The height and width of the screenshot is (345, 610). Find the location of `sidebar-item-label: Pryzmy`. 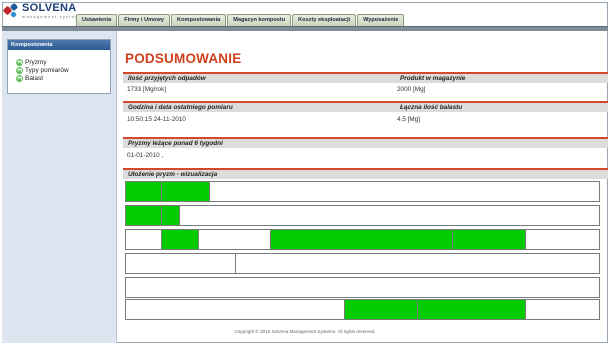

sidebar-item-label: Pryzmy is located at coordinates (36, 62).